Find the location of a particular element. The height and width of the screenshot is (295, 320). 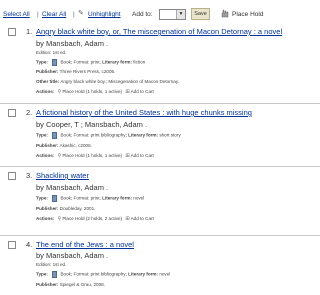

add-to-label: Add to: is located at coordinates (142, 14).